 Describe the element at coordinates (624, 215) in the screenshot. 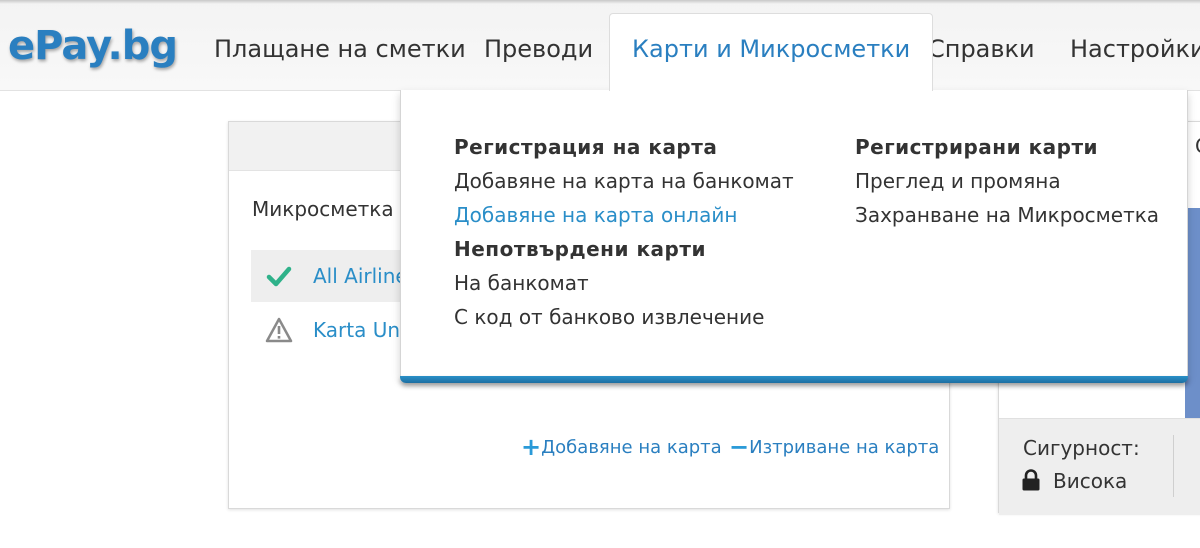

I see `add-card-online-link: Добавяне на карта онлайн` at that location.